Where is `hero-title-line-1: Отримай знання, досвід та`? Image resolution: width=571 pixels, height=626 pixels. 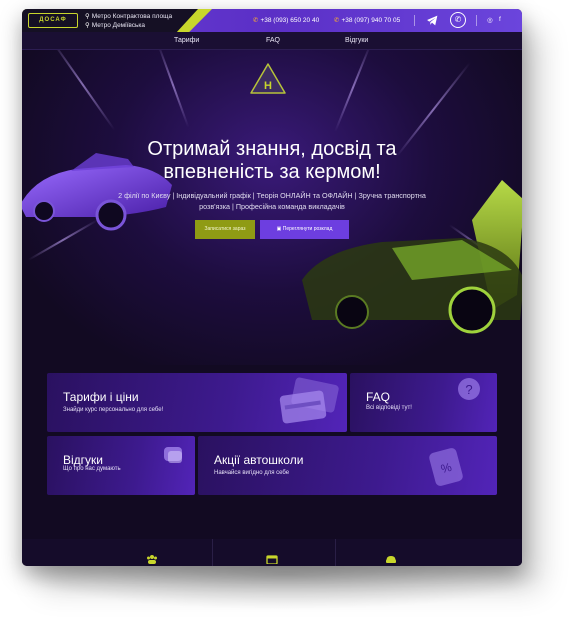
hero-title-line-1: Отримай знання, досвід та is located at coordinates (272, 149).